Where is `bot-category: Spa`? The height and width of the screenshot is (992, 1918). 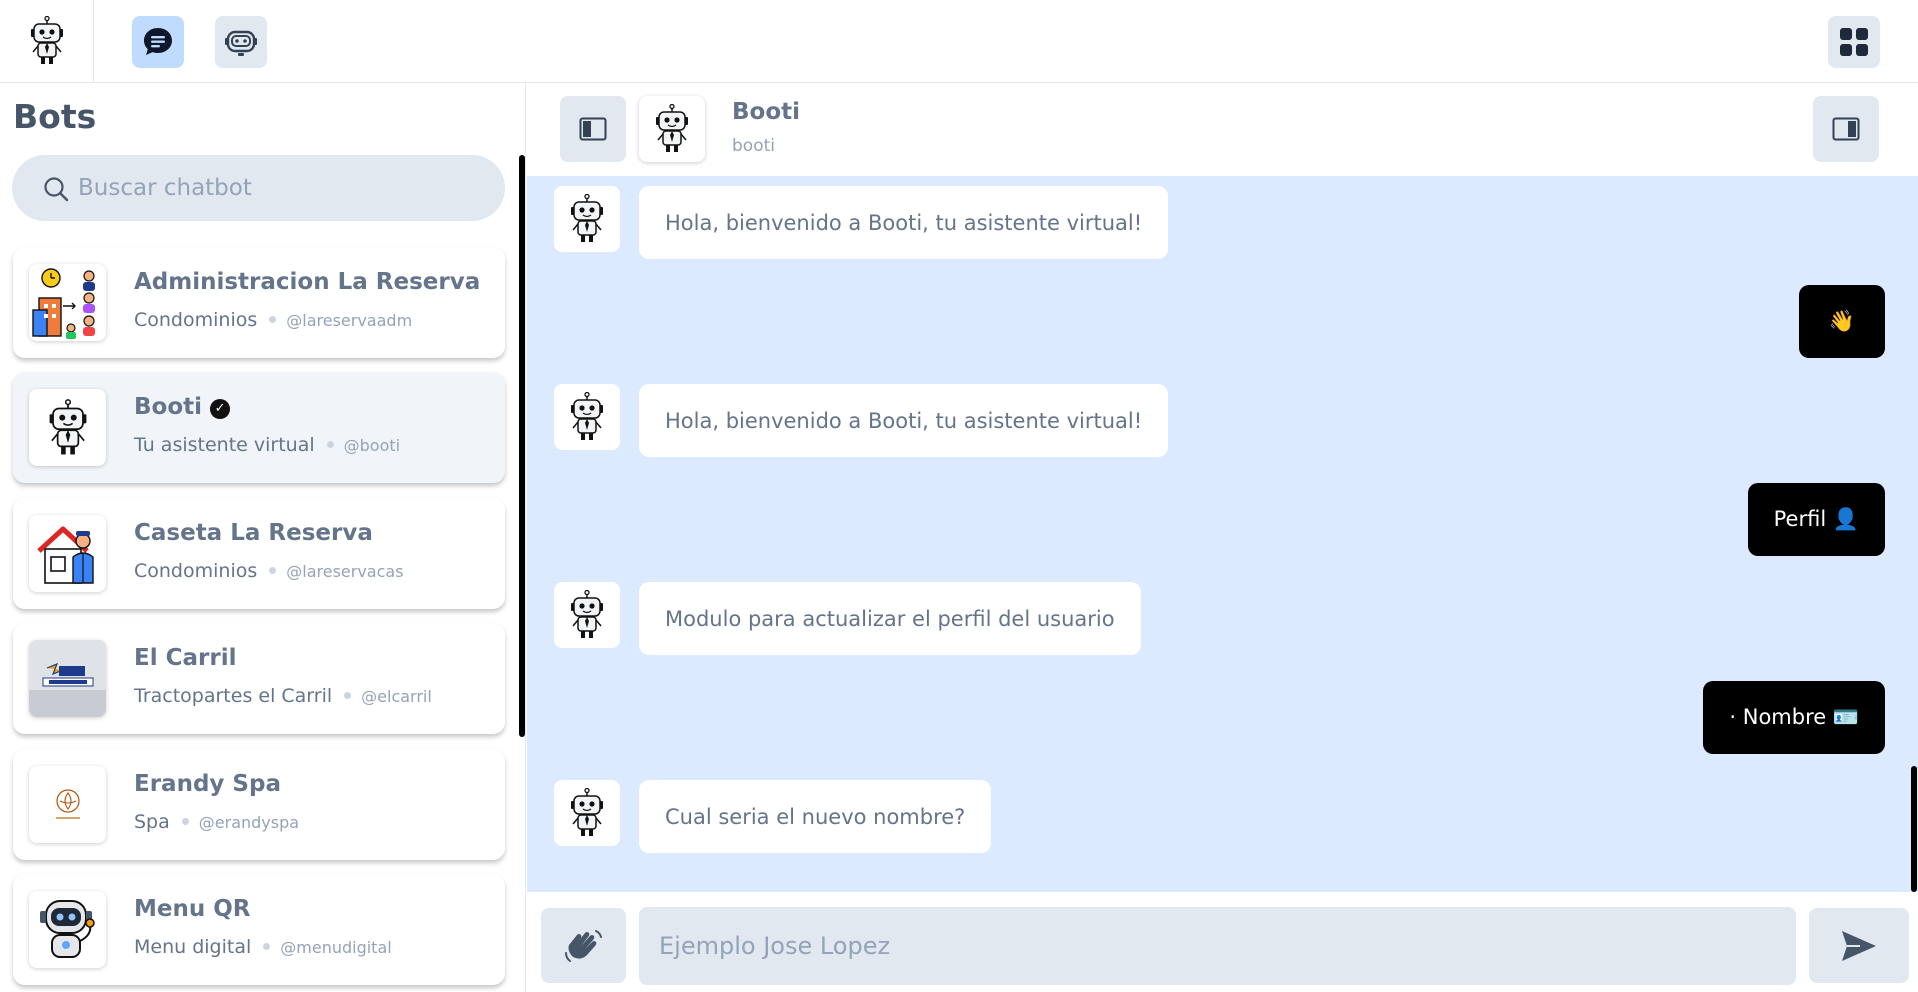
bot-category: Spa is located at coordinates (152, 822).